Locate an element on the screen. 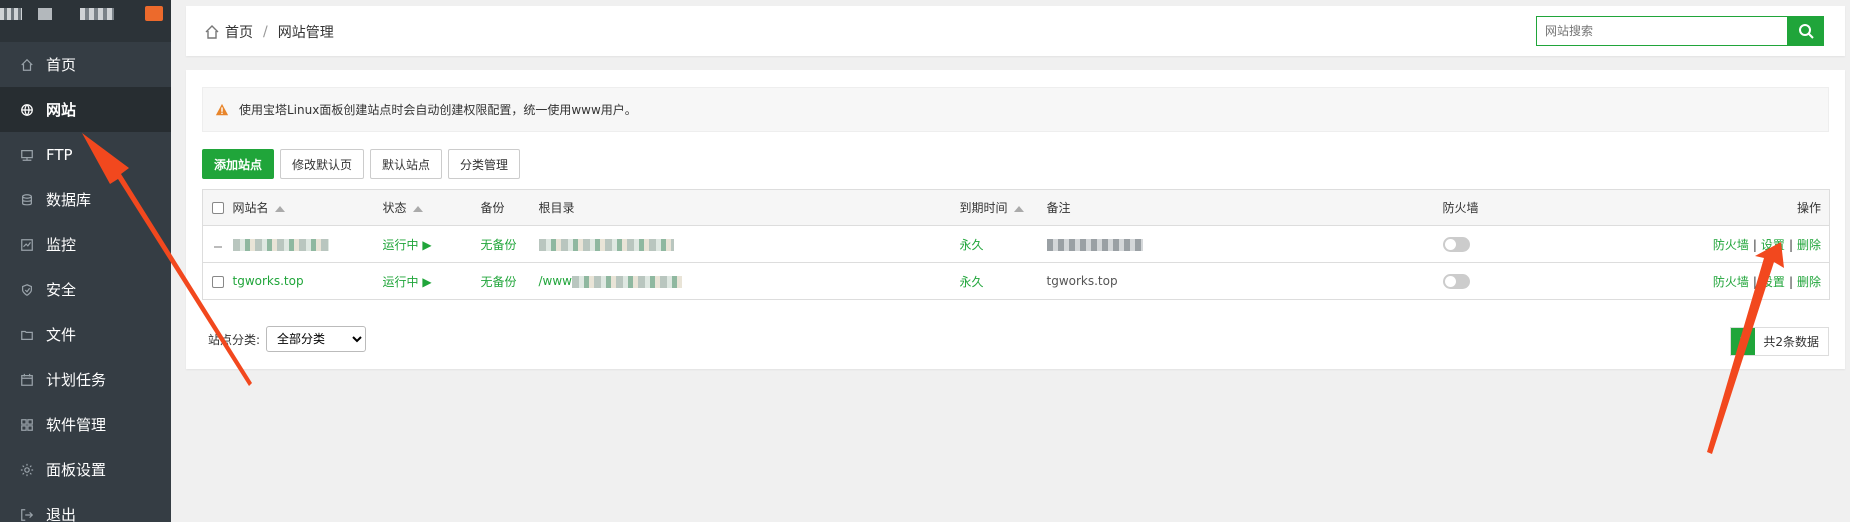  sidebar-item-database: 数据库 is located at coordinates (85, 199).